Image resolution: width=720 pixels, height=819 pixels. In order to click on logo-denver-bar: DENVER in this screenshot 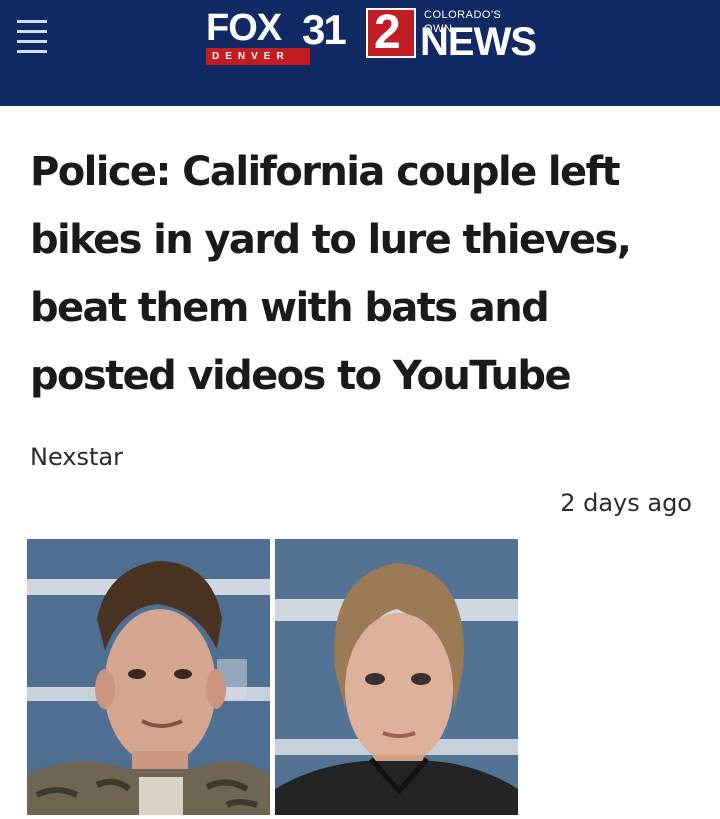, I will do `click(258, 56)`.